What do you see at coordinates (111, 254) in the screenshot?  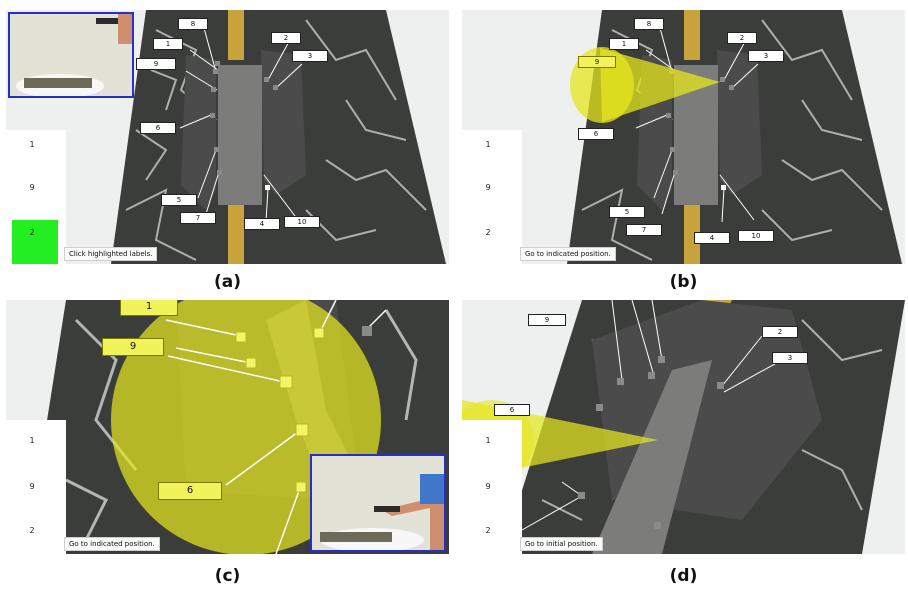 I see `instruction-text: Click highlighted labels.` at bounding box center [111, 254].